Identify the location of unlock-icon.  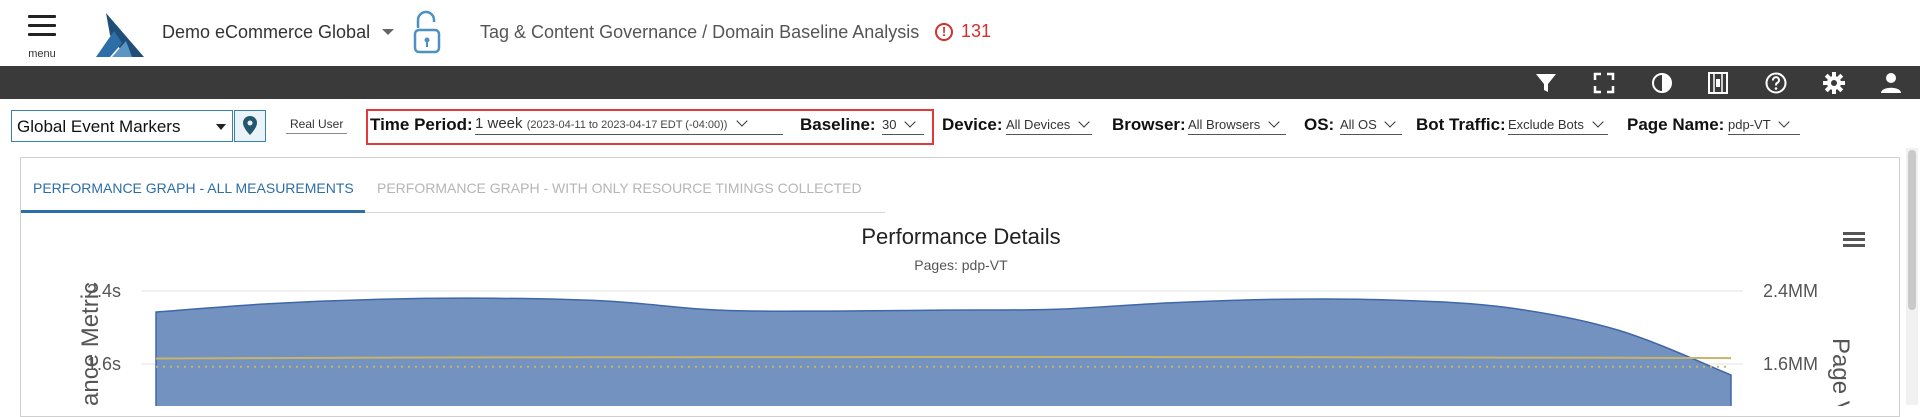
(427, 33).